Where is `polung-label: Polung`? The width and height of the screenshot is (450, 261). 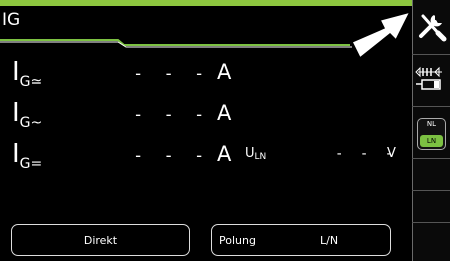 polung-label: Polung is located at coordinates (237, 240).